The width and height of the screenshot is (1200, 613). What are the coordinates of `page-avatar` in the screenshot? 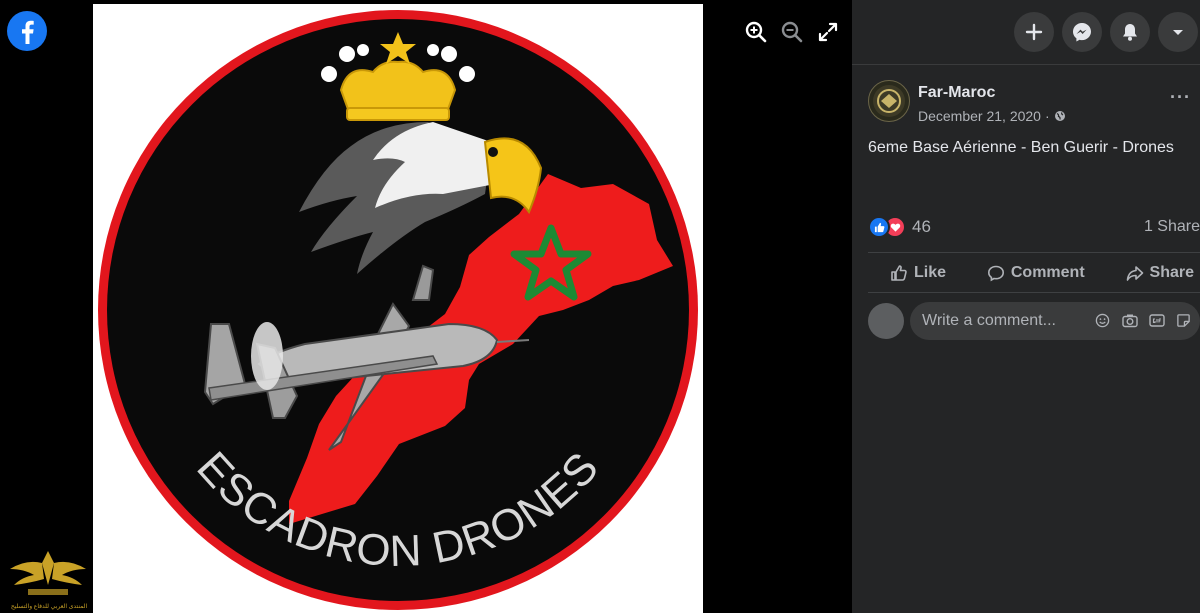 It's located at (889, 101).